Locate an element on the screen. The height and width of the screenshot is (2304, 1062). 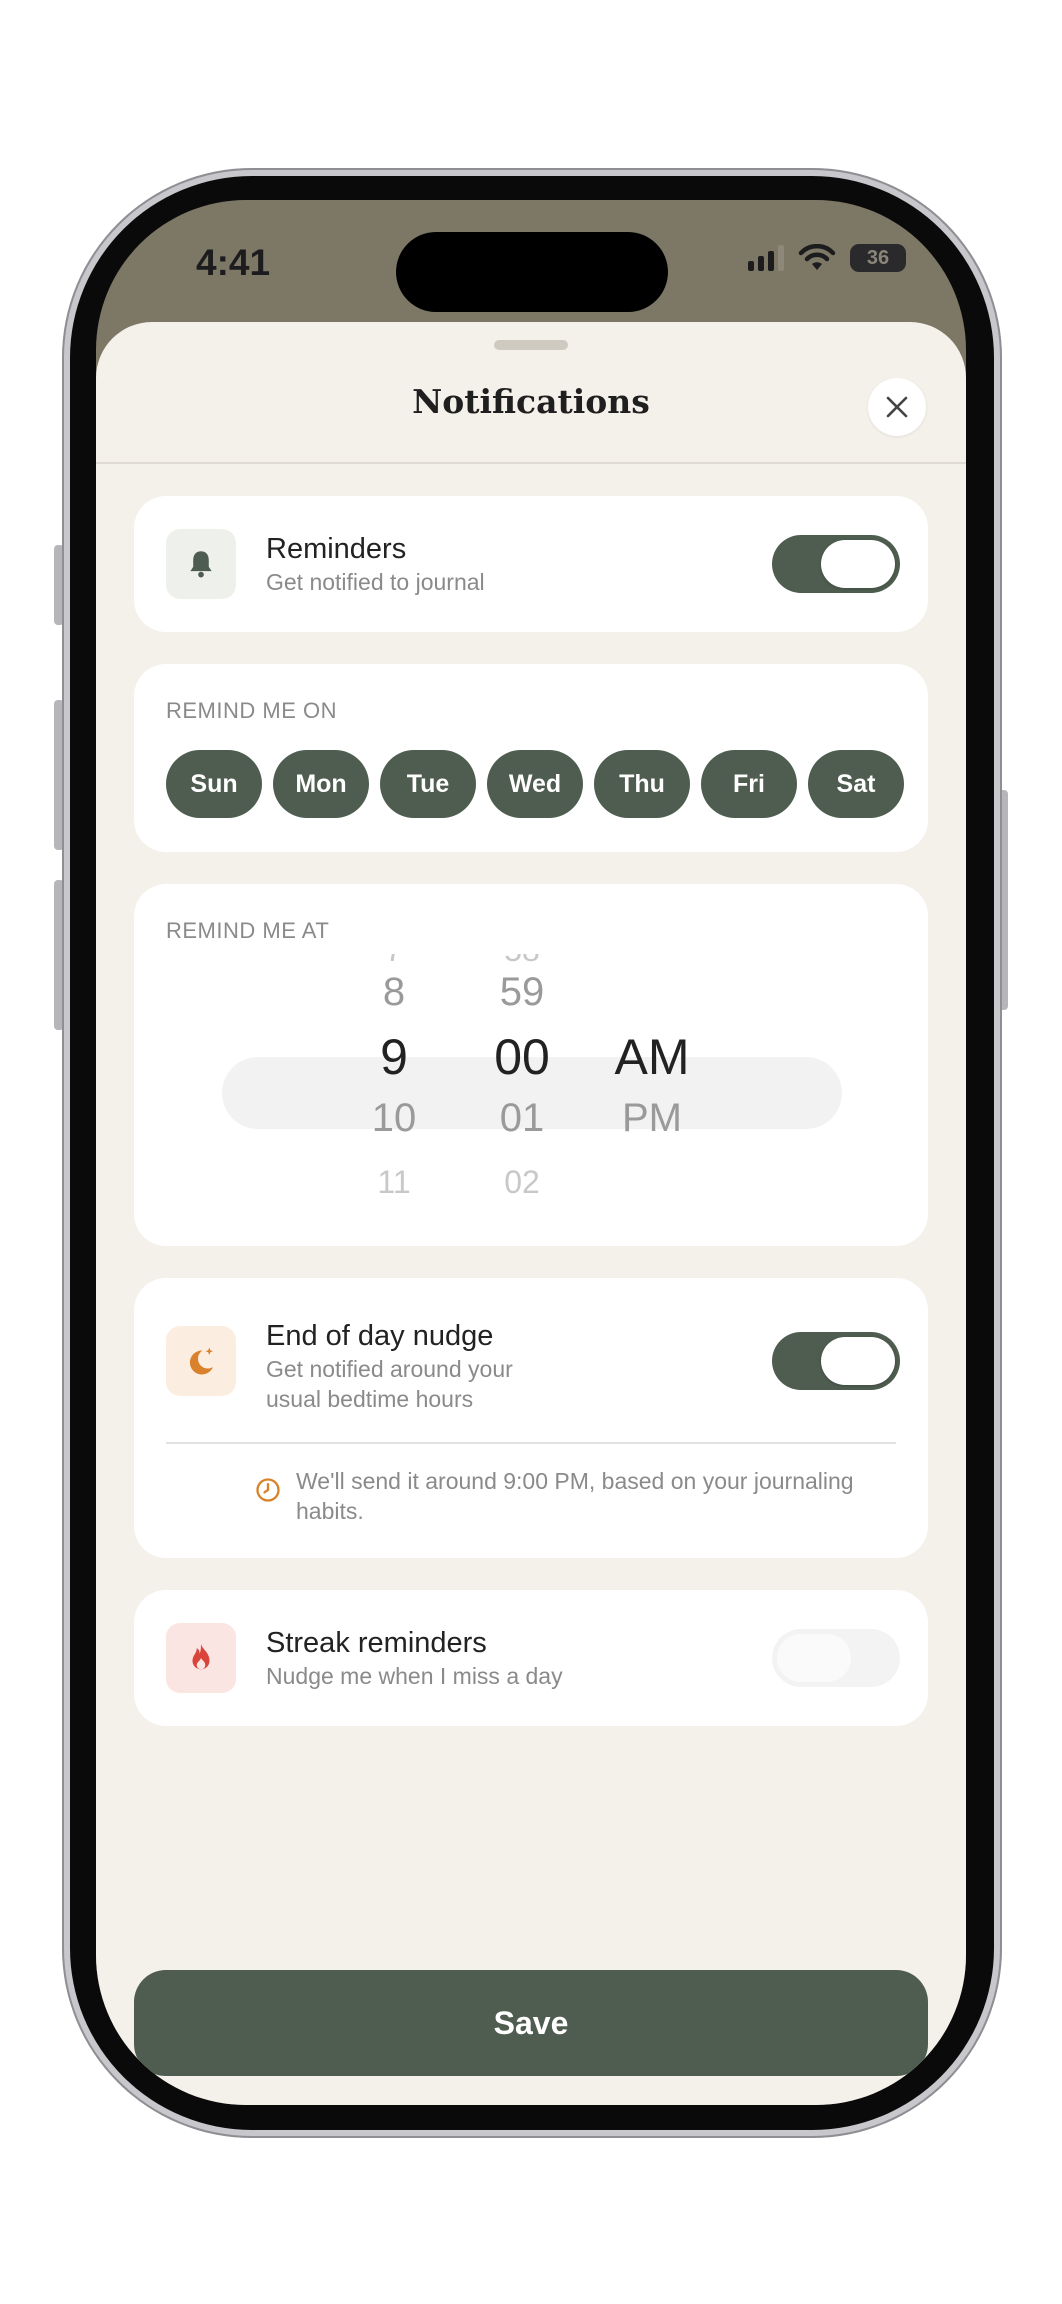
clock-icon is located at coordinates (268, 1490).